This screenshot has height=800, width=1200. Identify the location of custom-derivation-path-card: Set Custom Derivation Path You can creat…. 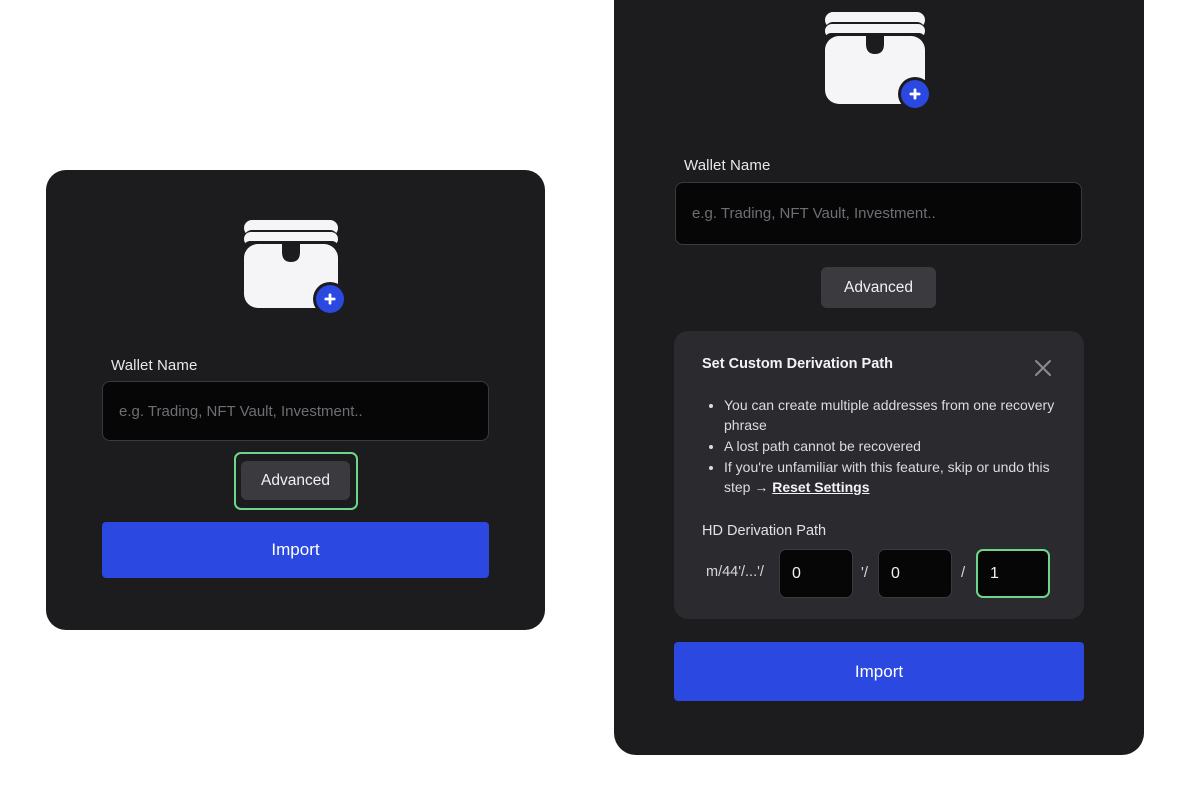
(879, 475).